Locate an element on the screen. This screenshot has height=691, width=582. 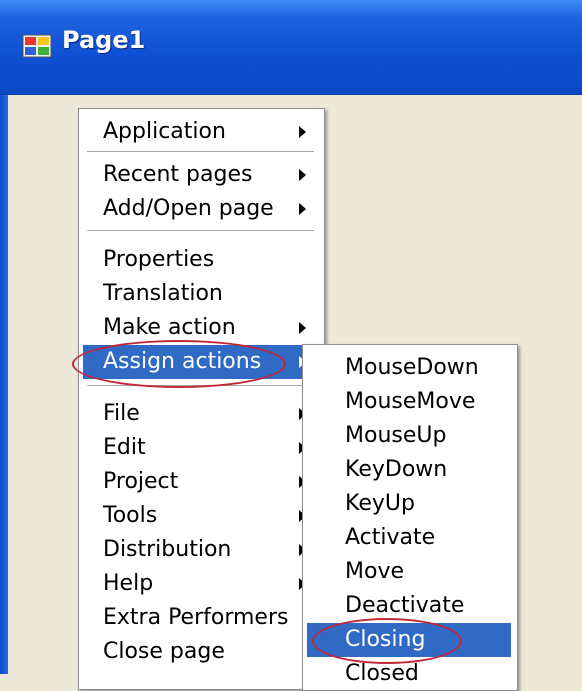
submenu-item-label: KeyDown is located at coordinates (396, 469).